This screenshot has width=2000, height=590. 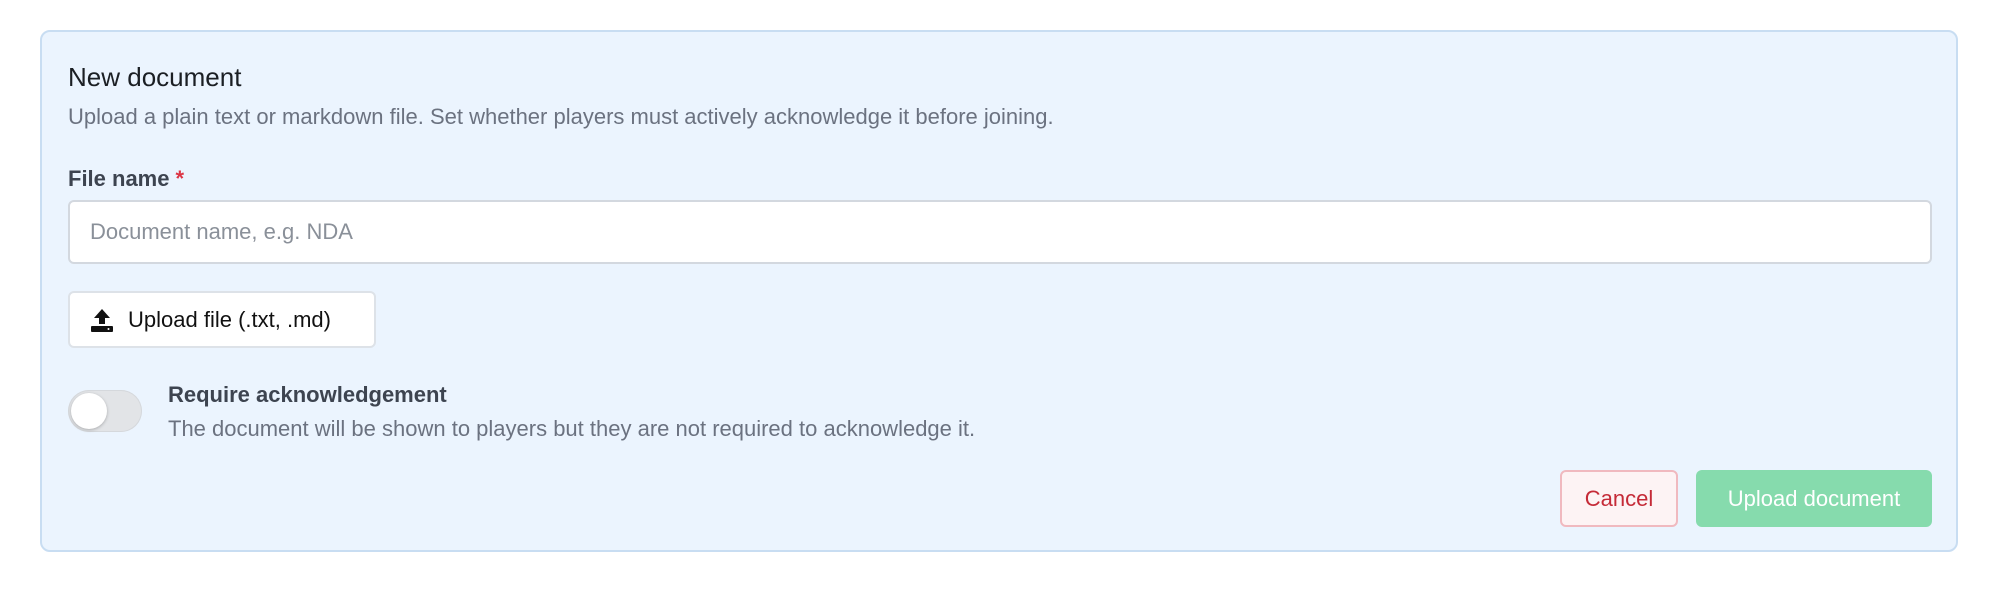 What do you see at coordinates (180, 178) in the screenshot?
I see `required-marker: *` at bounding box center [180, 178].